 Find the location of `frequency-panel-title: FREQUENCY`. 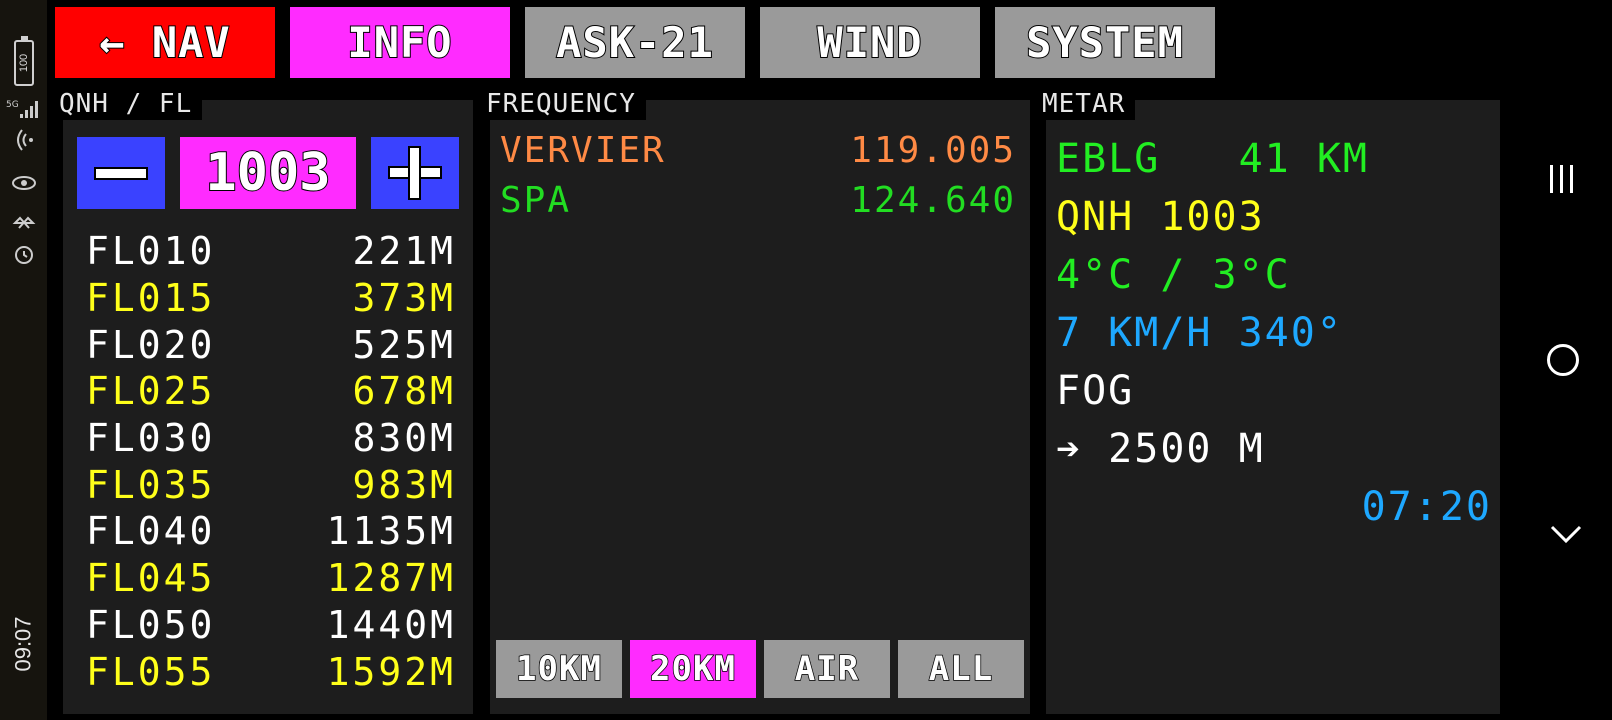

frequency-panel-title: FREQUENCY is located at coordinates (564, 103).